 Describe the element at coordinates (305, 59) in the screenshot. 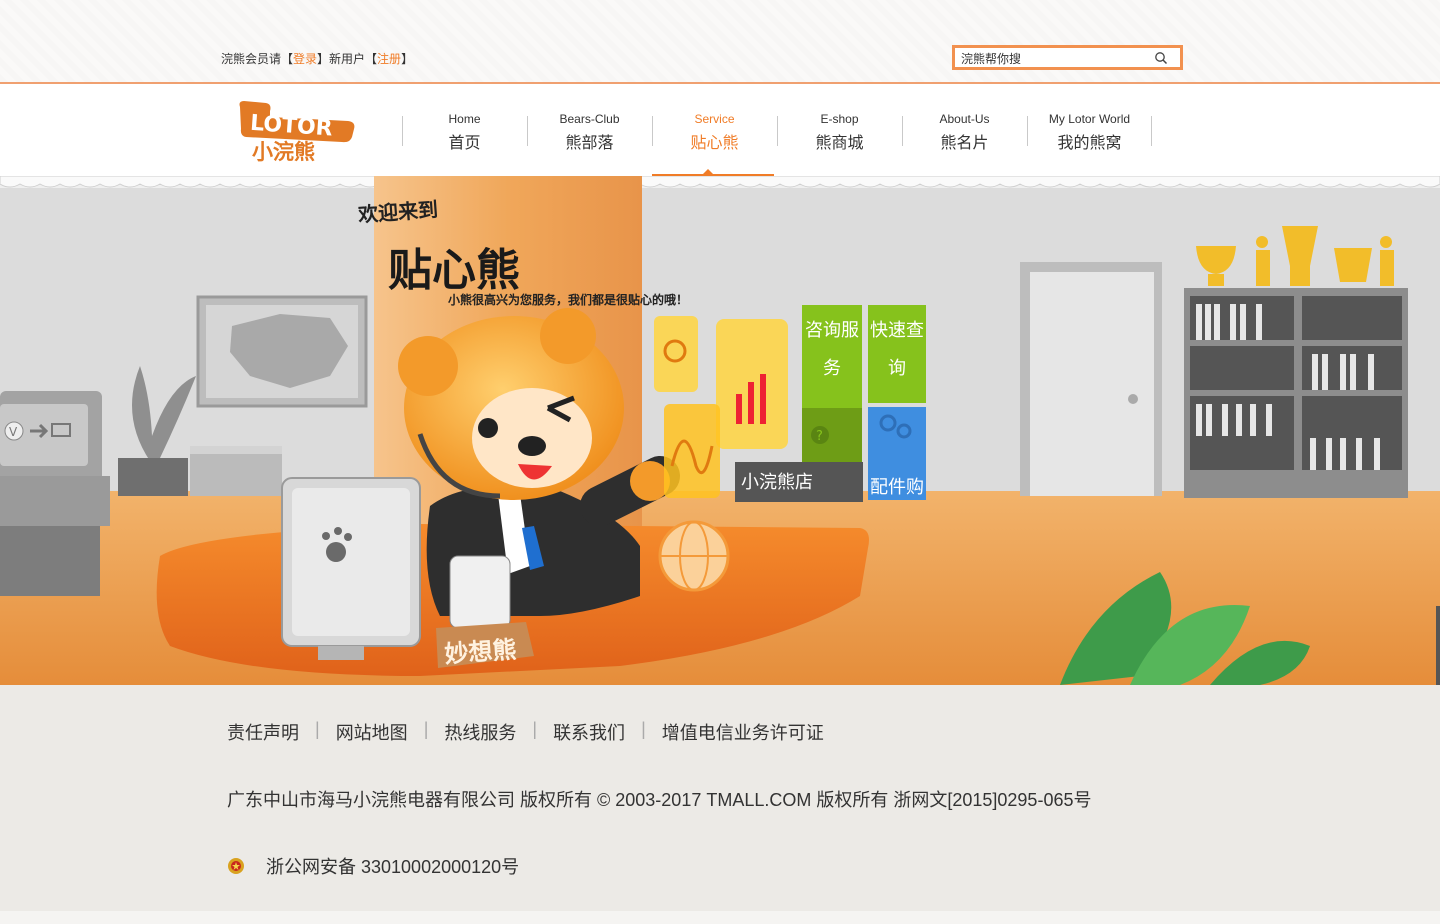

I see `login-link: 登录` at that location.